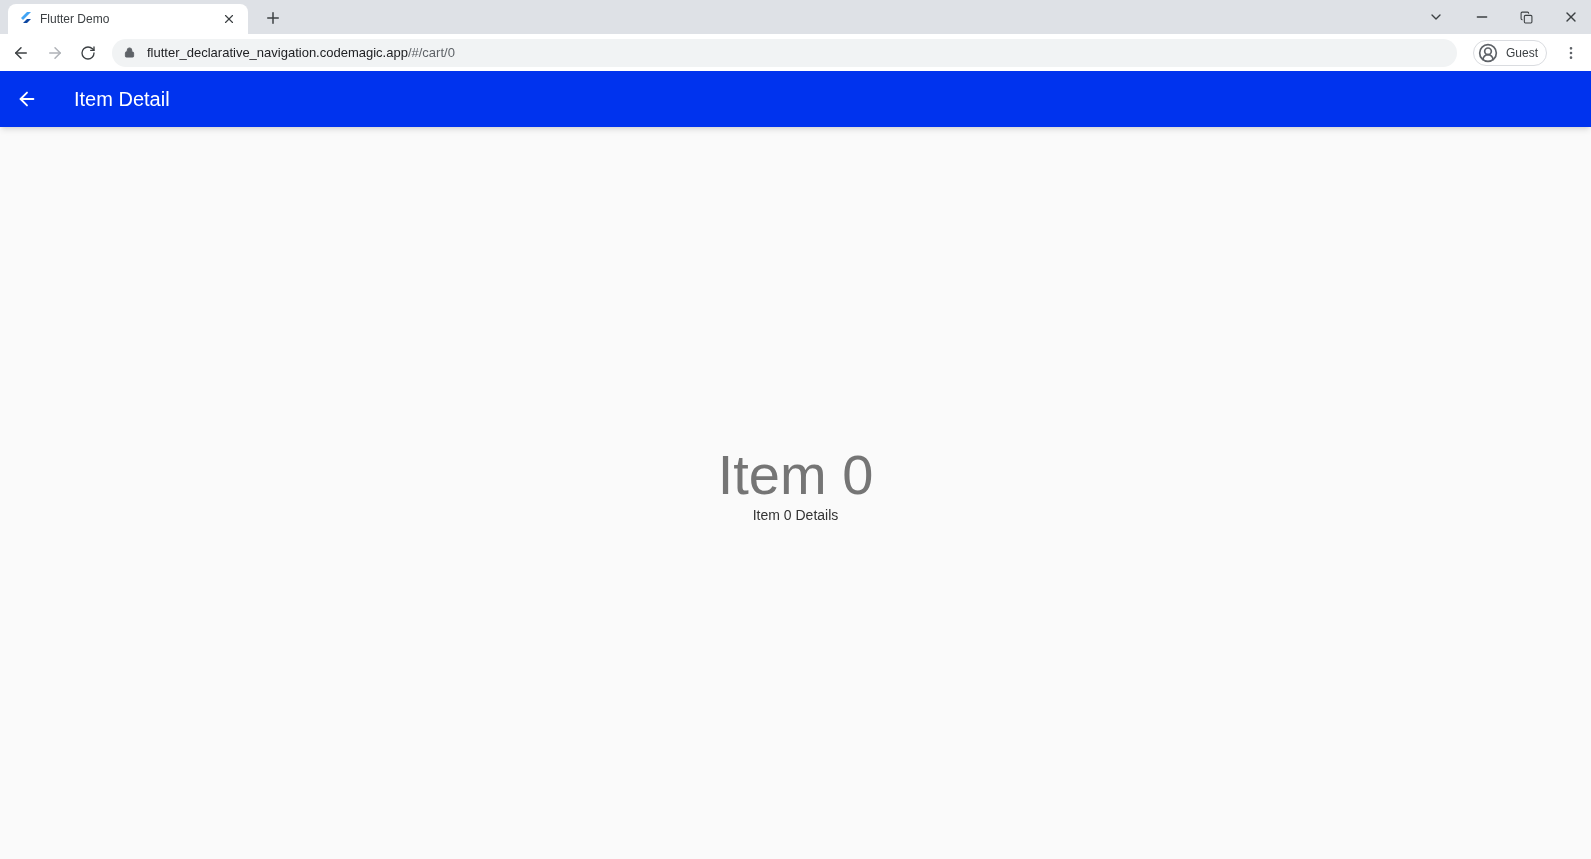 The width and height of the screenshot is (1591, 859). Describe the element at coordinates (1526, 17) in the screenshot. I see `restore-icon` at that location.